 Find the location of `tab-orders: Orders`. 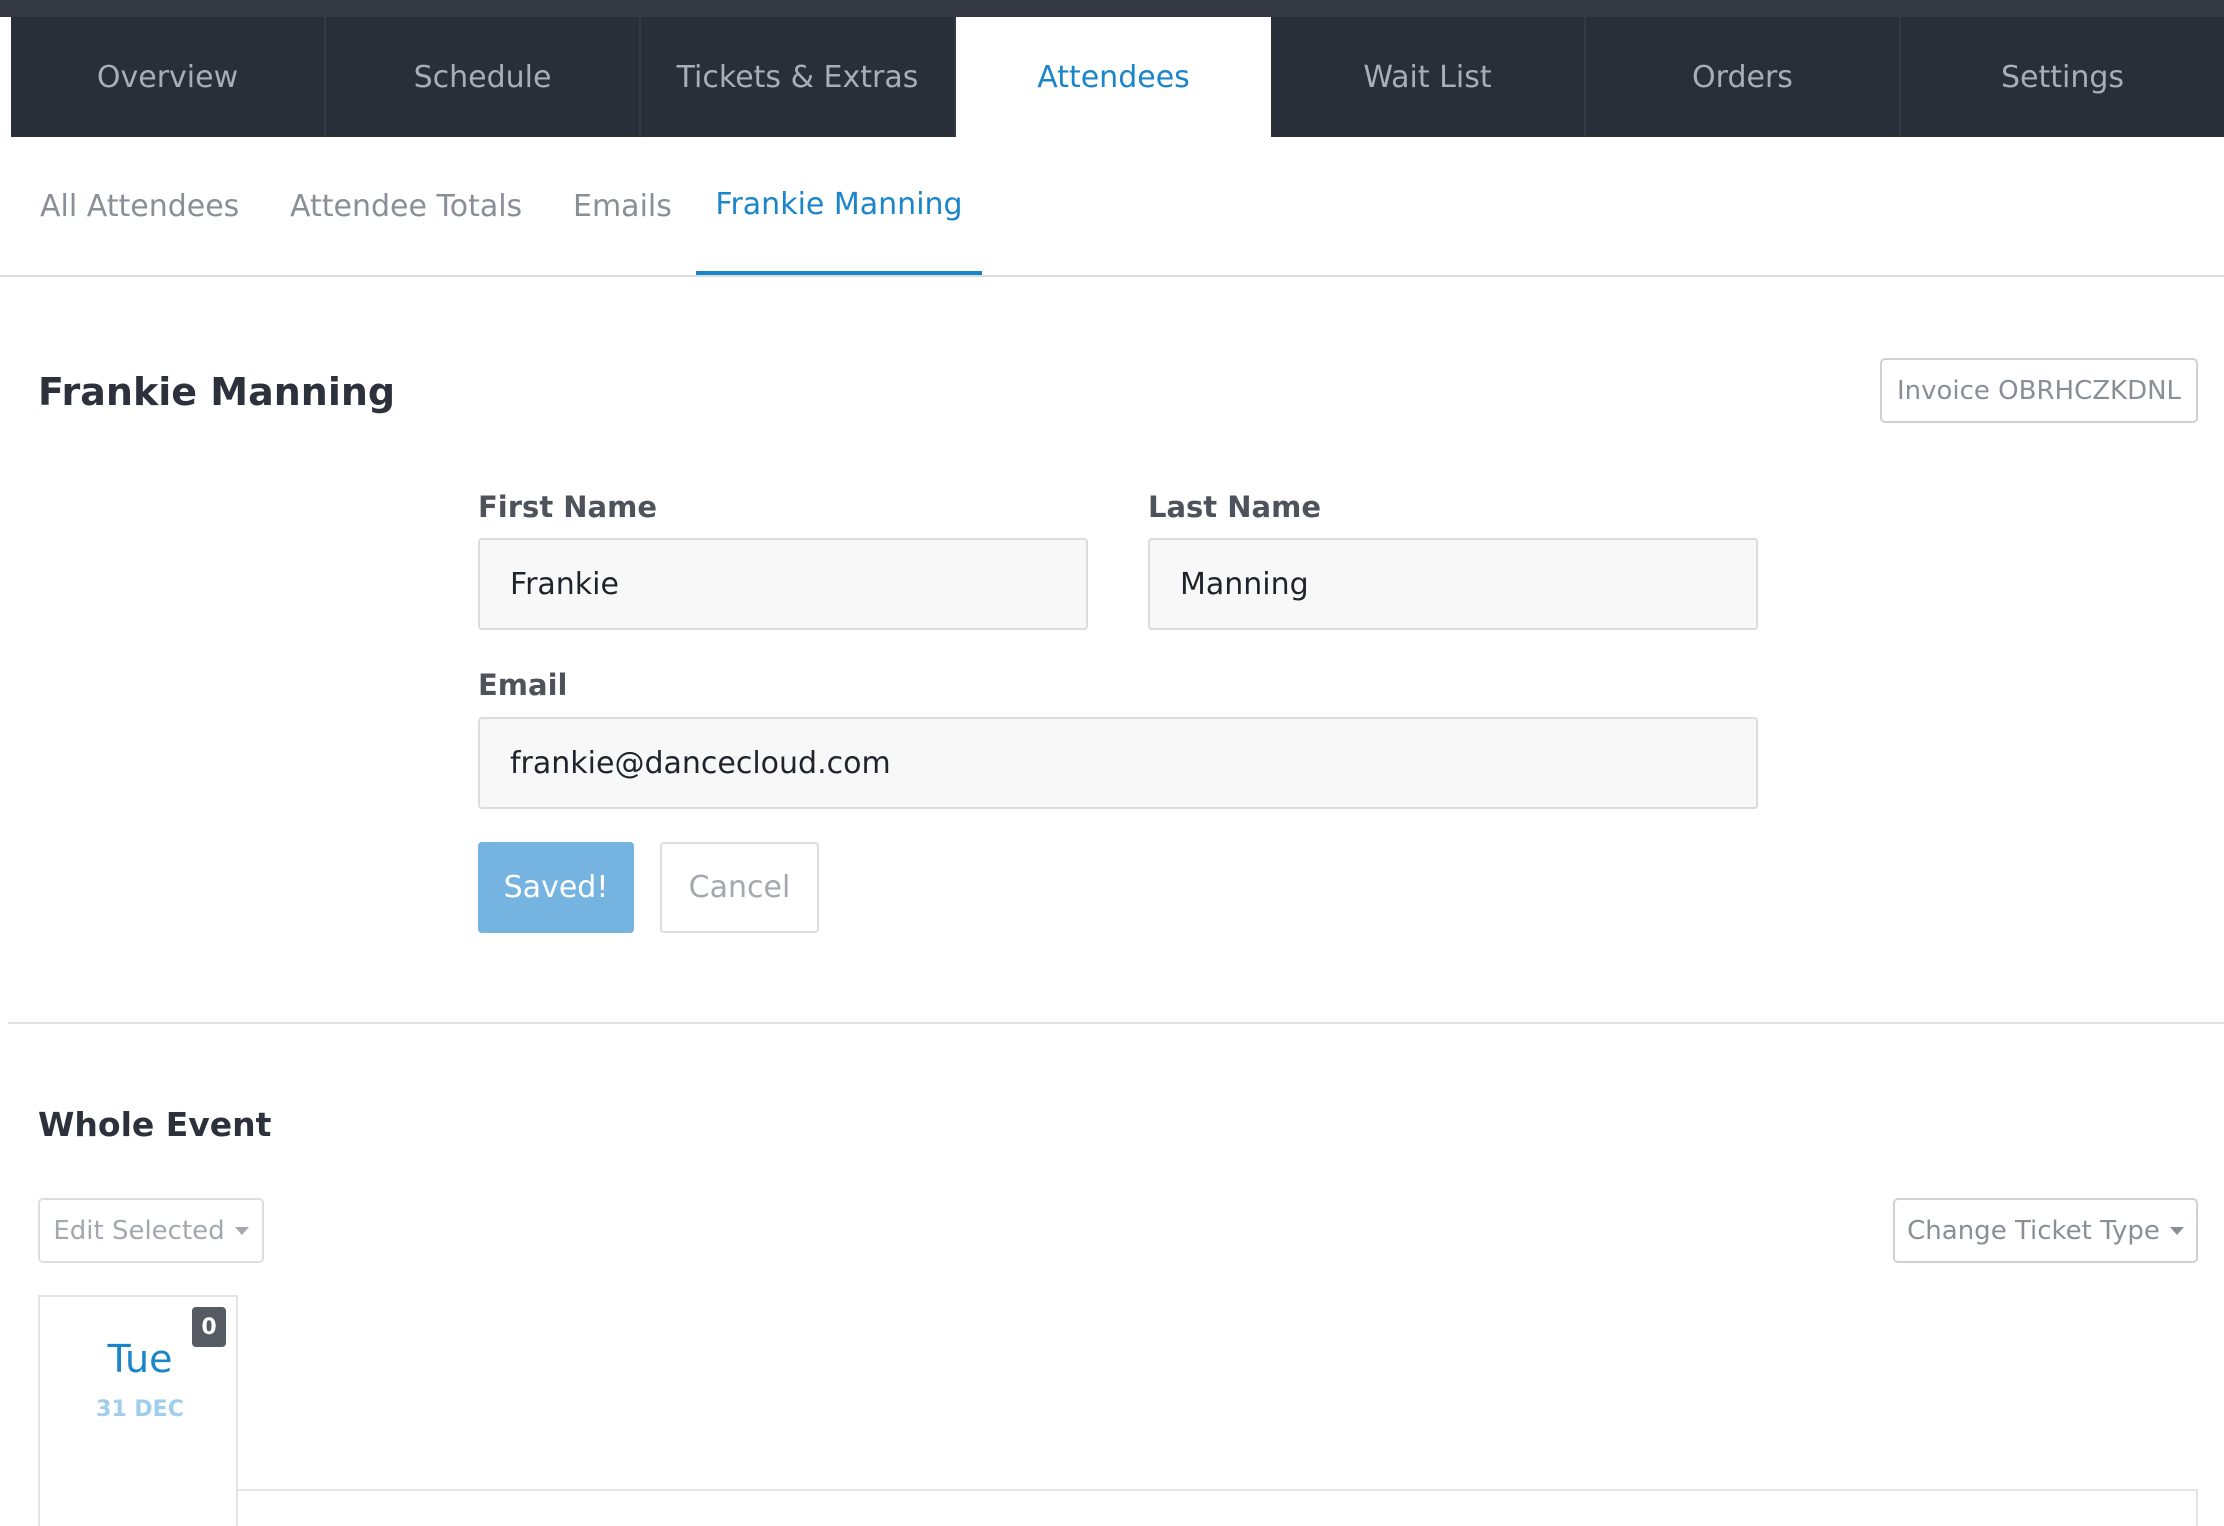

tab-orders: Orders is located at coordinates (1743, 77).